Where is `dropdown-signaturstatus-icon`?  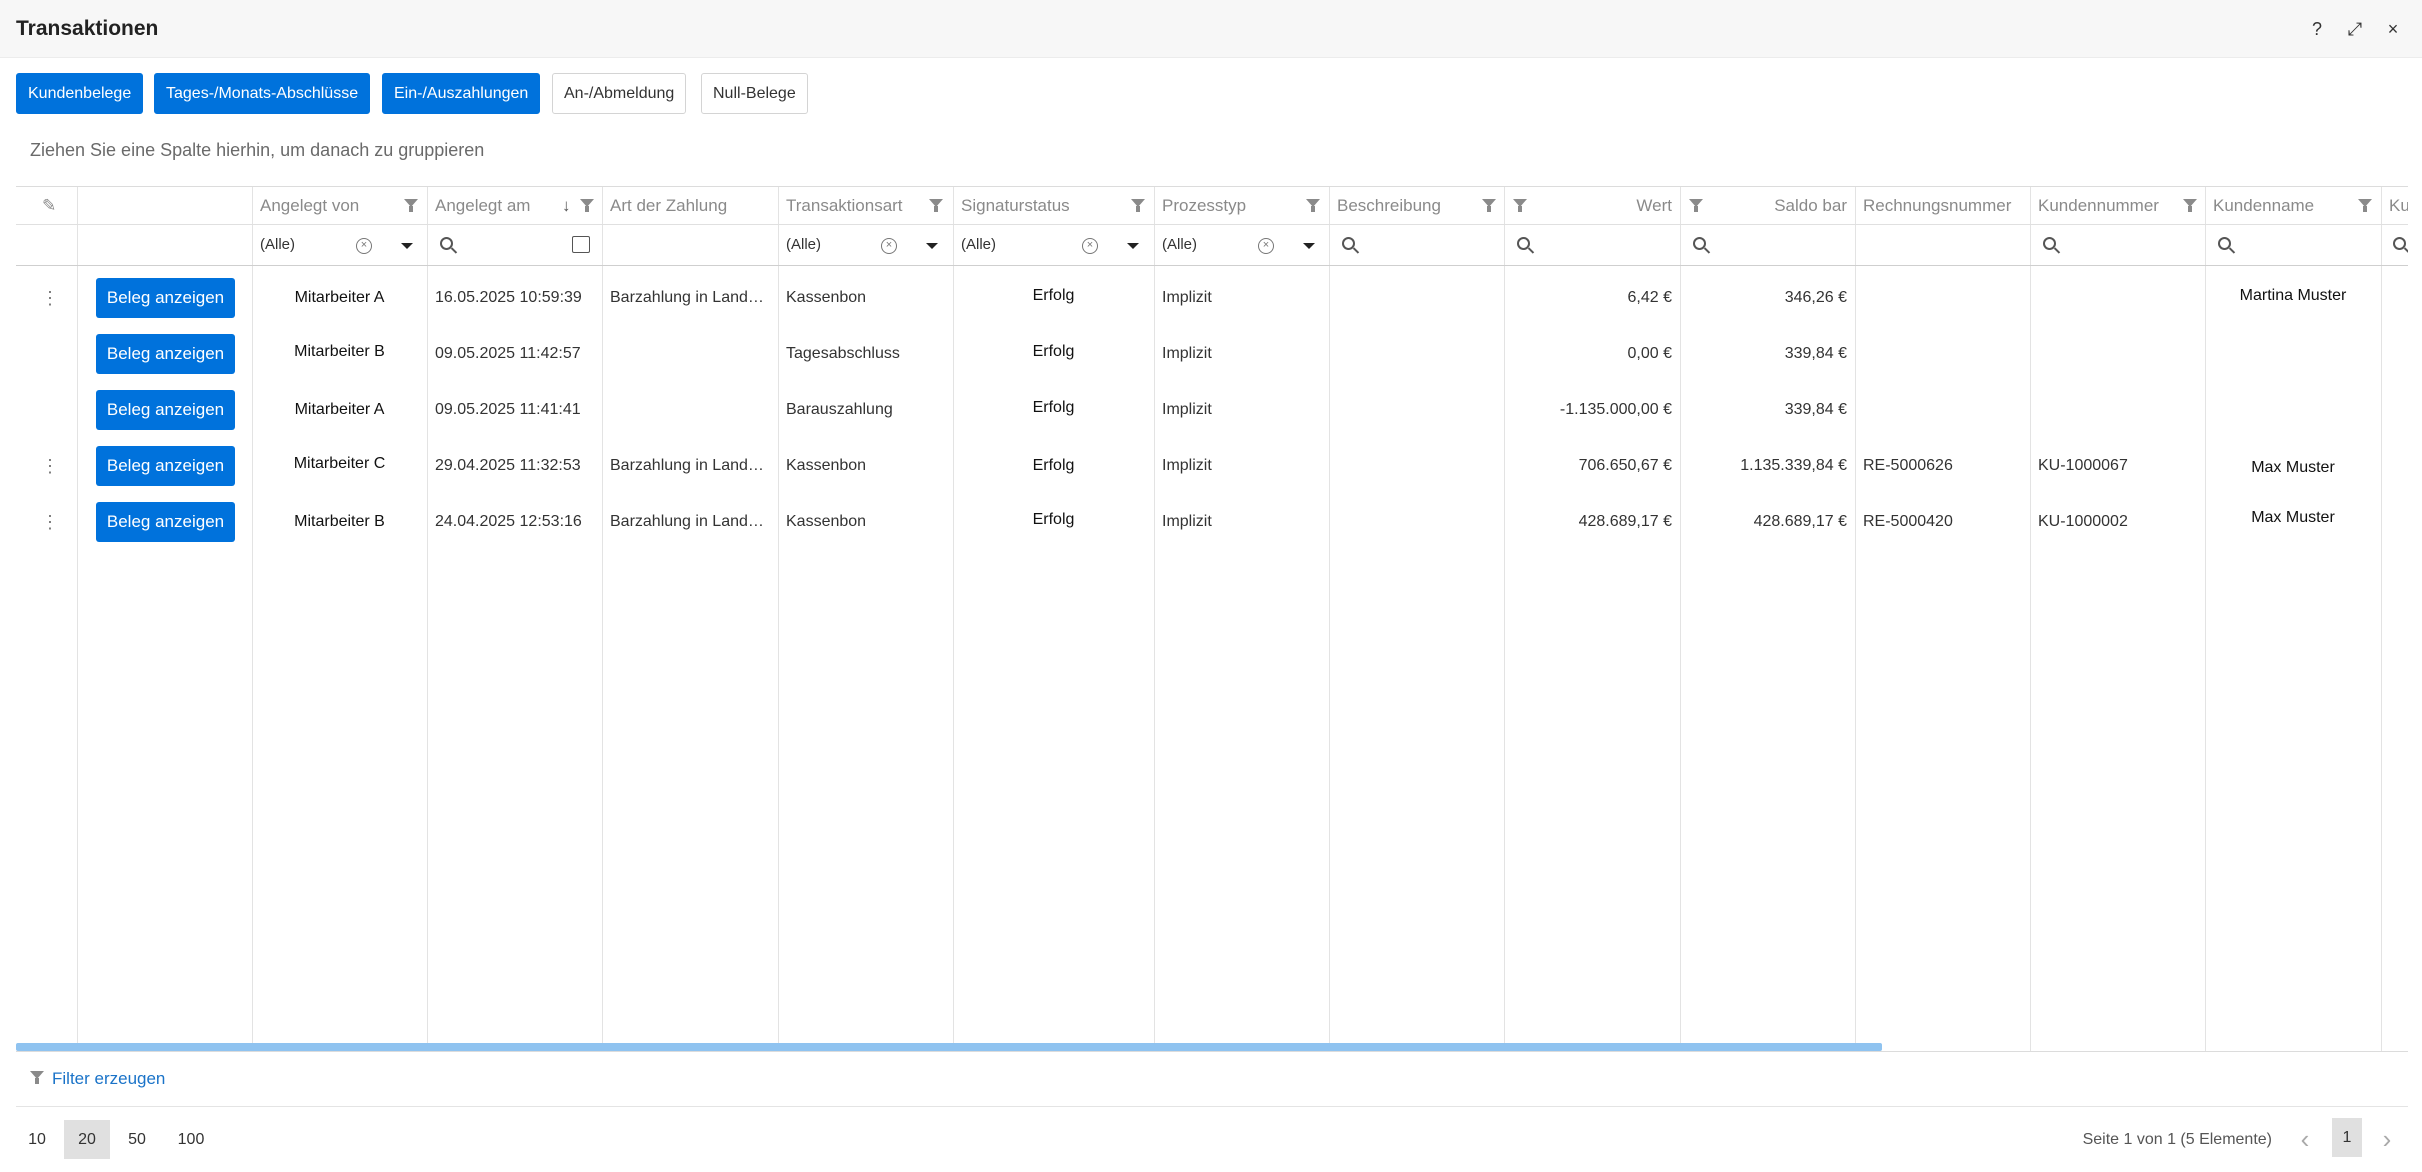
dropdown-signaturstatus-icon is located at coordinates (1133, 246).